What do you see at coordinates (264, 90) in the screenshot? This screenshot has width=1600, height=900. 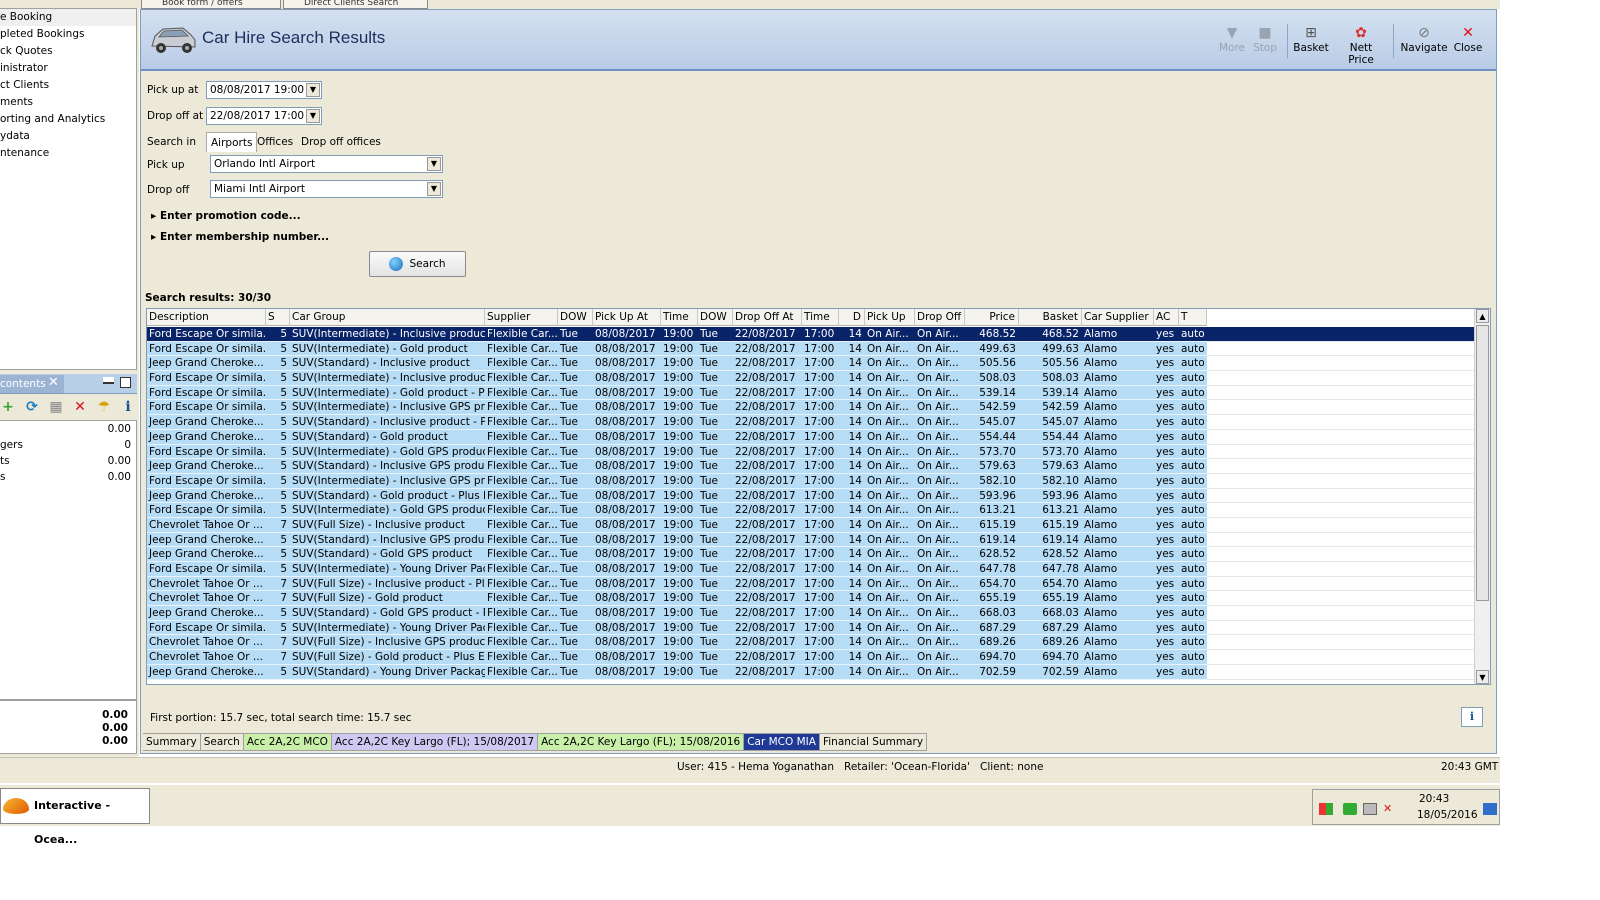 I see `pickup-datetime-field: 08/08/2017 19:00 ▼` at bounding box center [264, 90].